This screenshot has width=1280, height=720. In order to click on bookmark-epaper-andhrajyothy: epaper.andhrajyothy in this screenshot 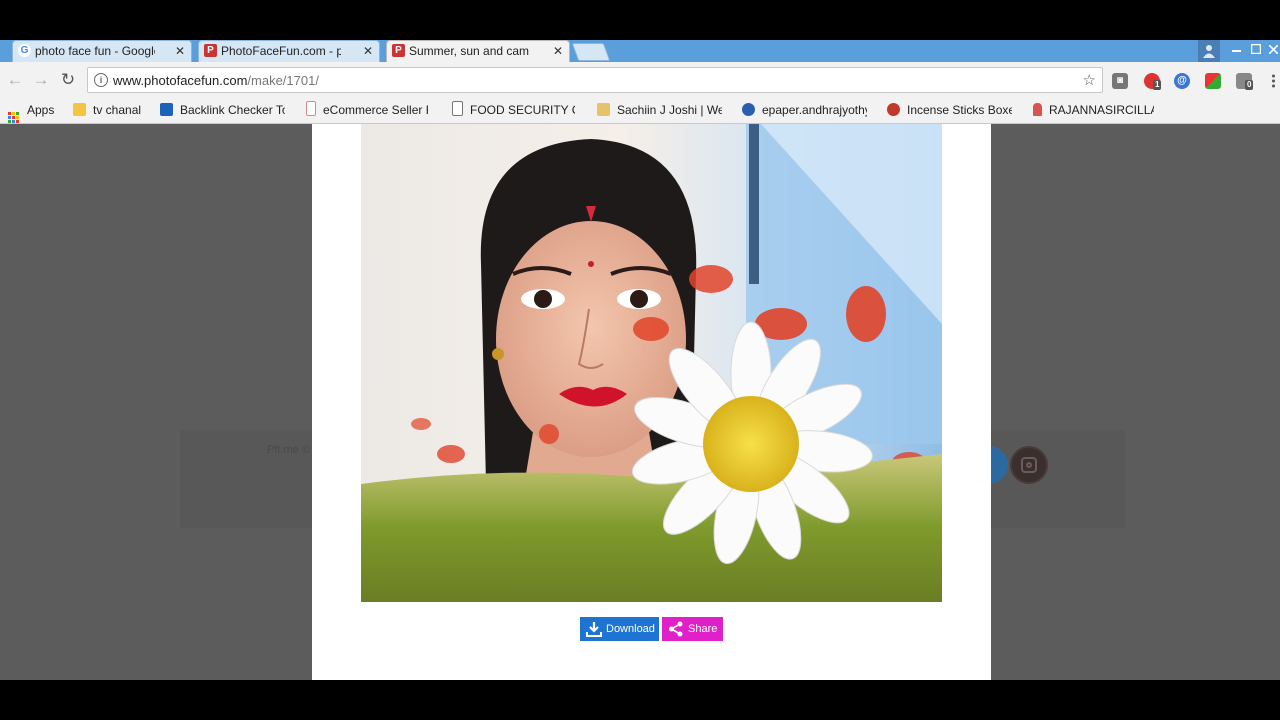, I will do `click(804, 111)`.